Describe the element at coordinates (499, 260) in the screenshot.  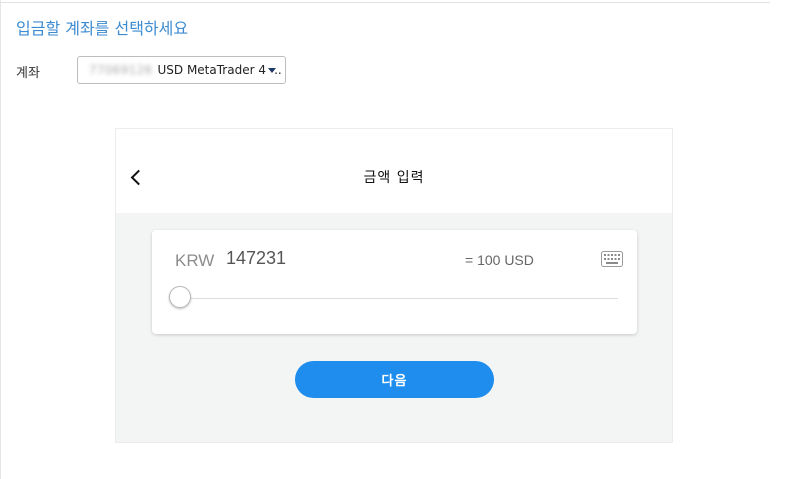
I see `converted-amount: = 100 USD` at that location.